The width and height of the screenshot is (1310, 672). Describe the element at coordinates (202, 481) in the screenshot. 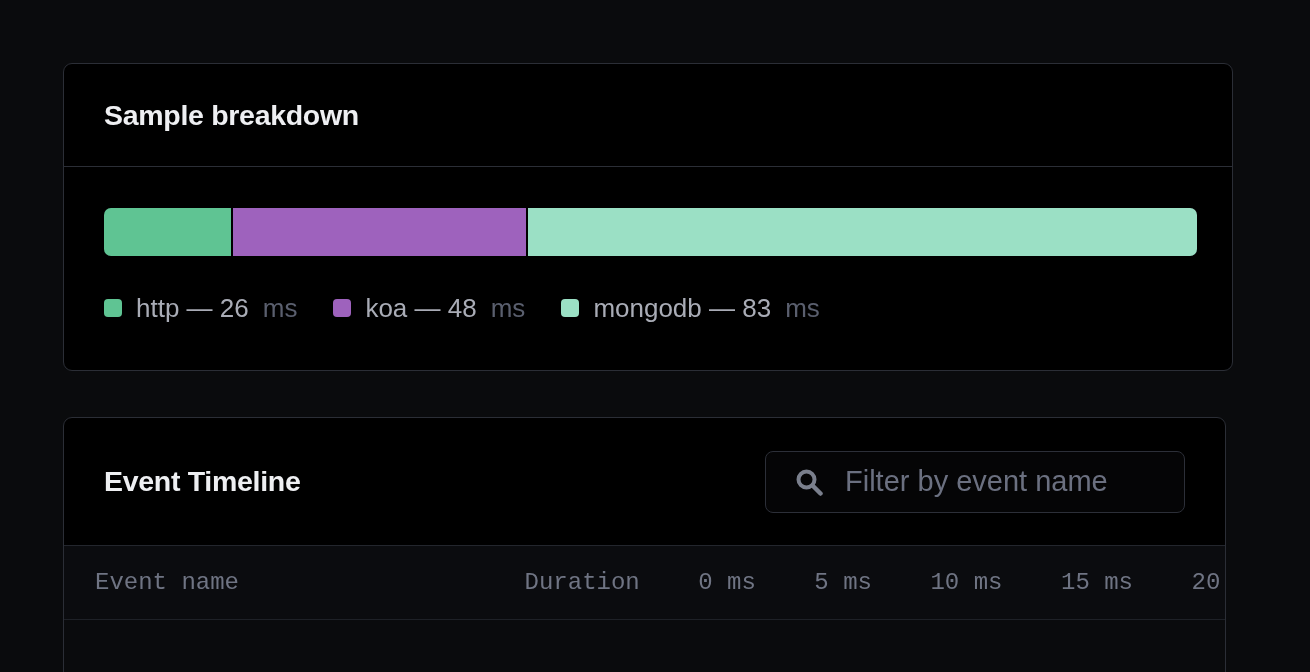

I see `card-title: Event Timeline` at that location.